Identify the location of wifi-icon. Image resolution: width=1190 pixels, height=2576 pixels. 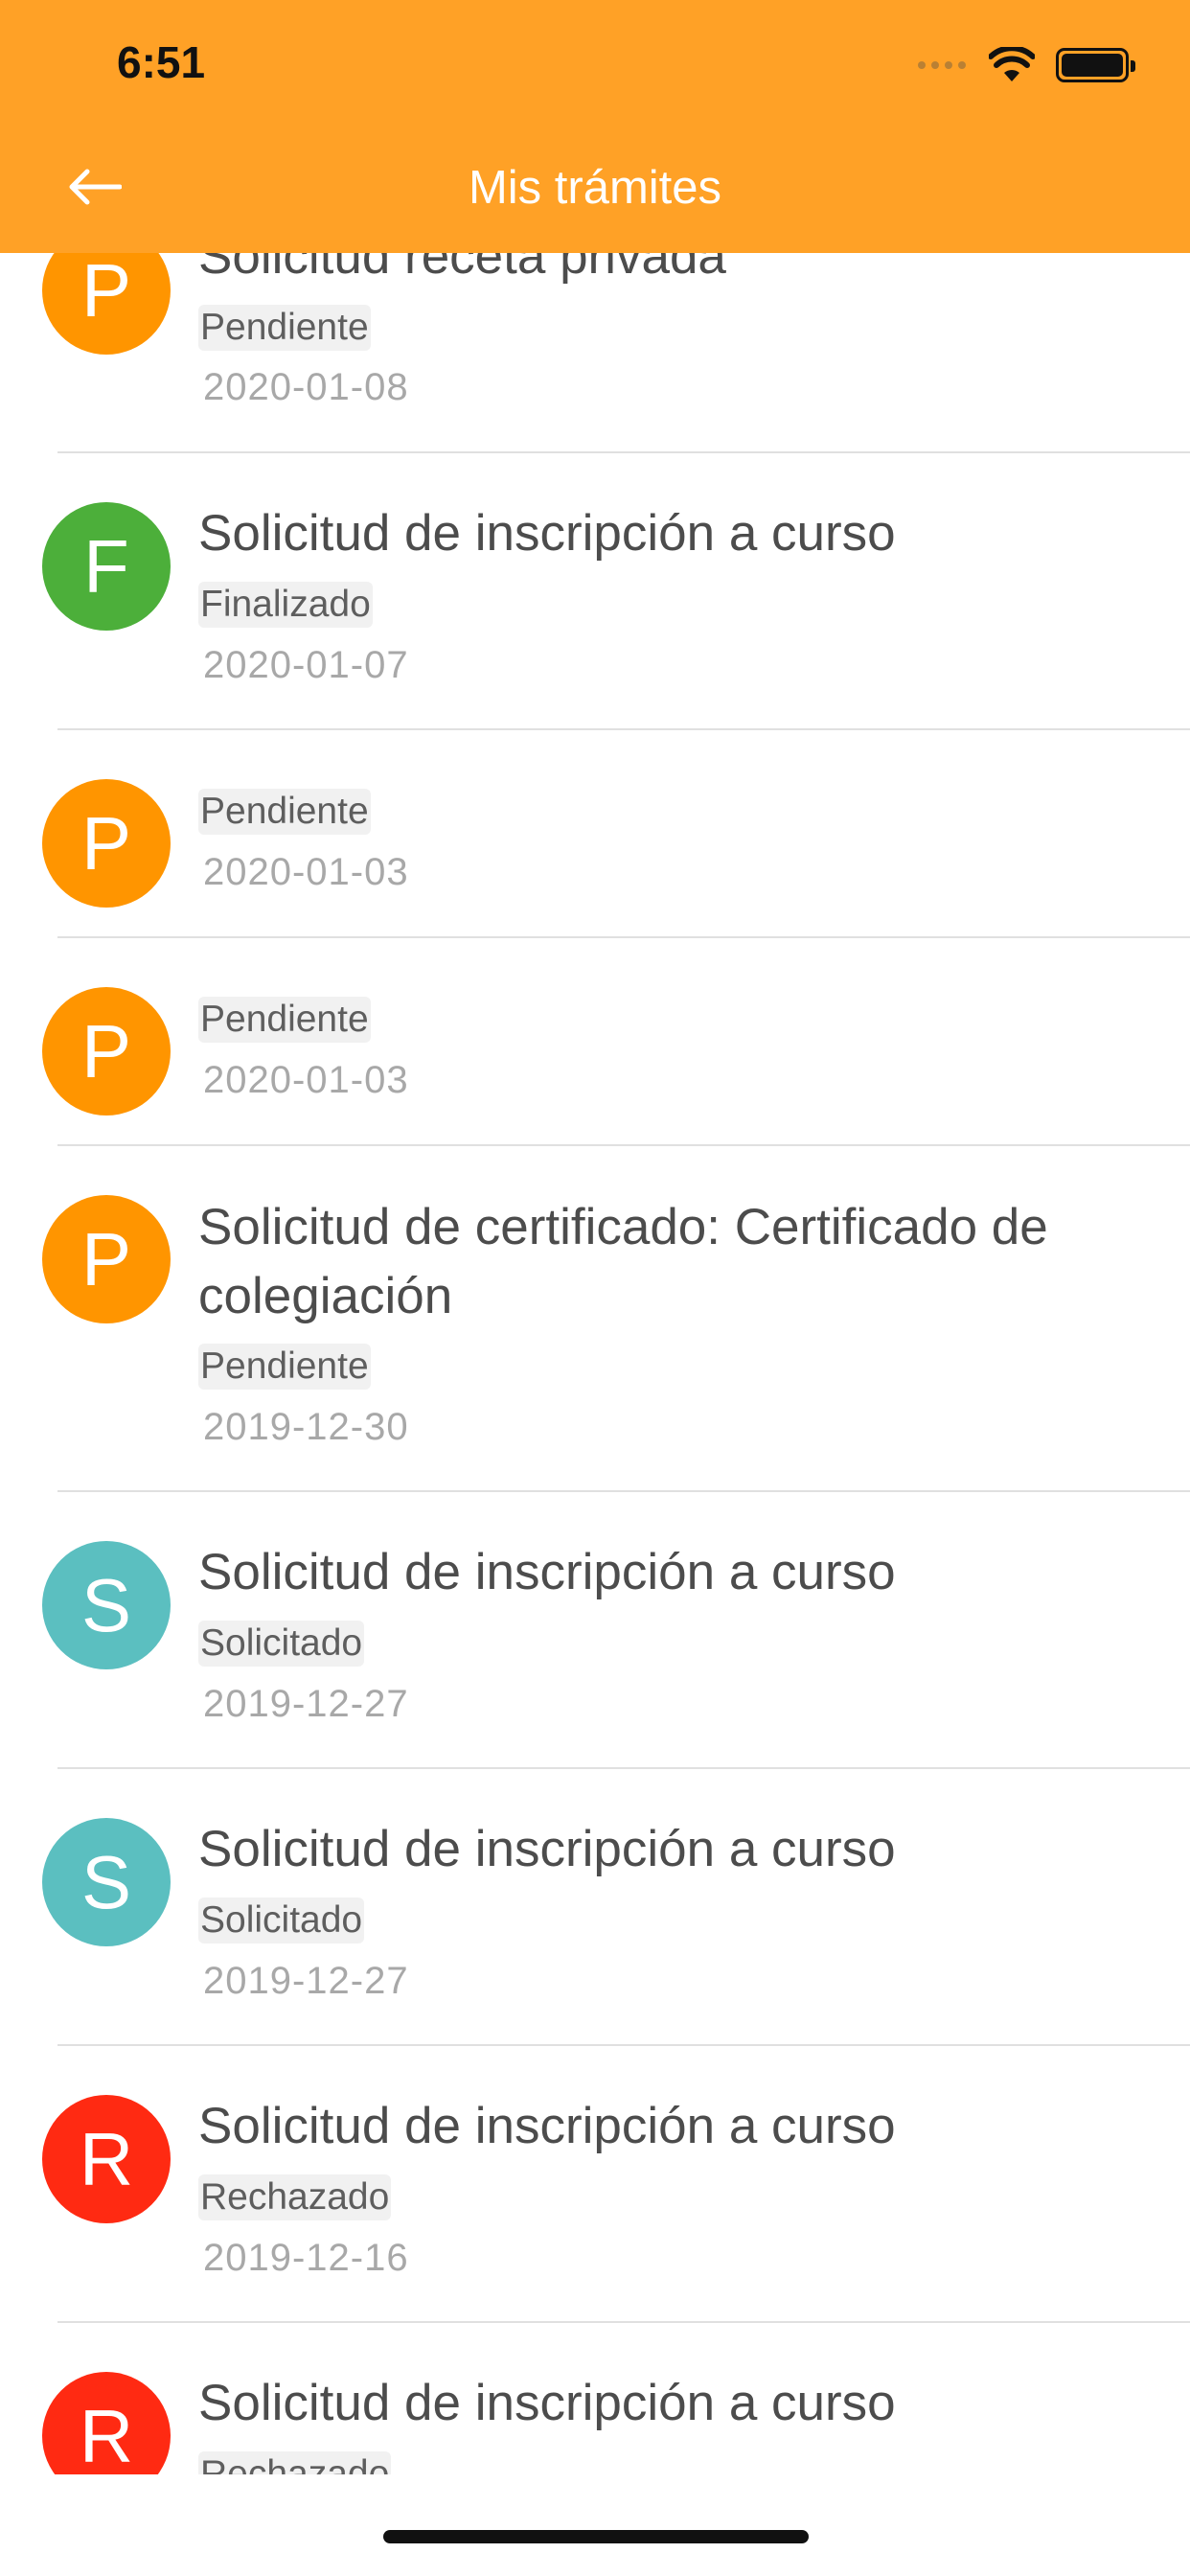
(1012, 64).